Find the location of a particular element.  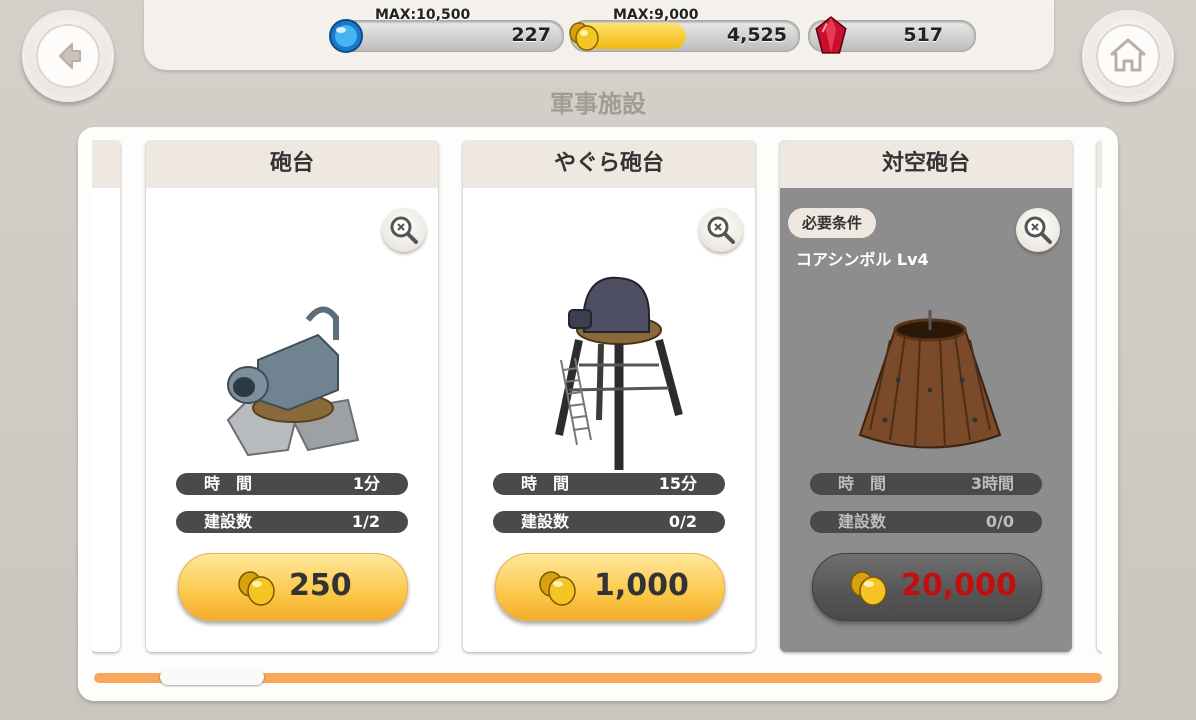

anti-air-image is located at coordinates (930, 379).